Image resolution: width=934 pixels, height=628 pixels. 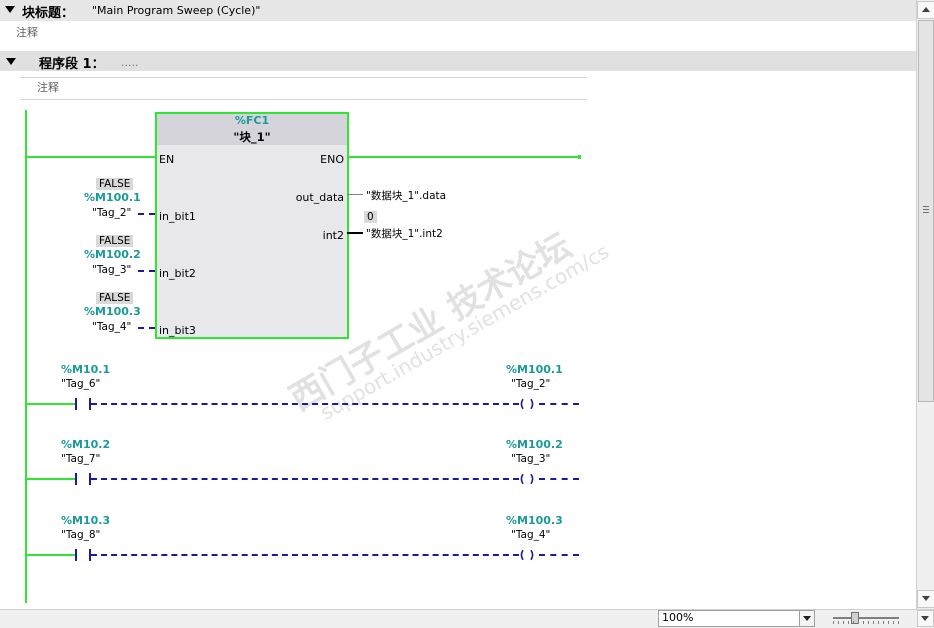 I want to click on output-monitor-value: 0, so click(x=370, y=217).